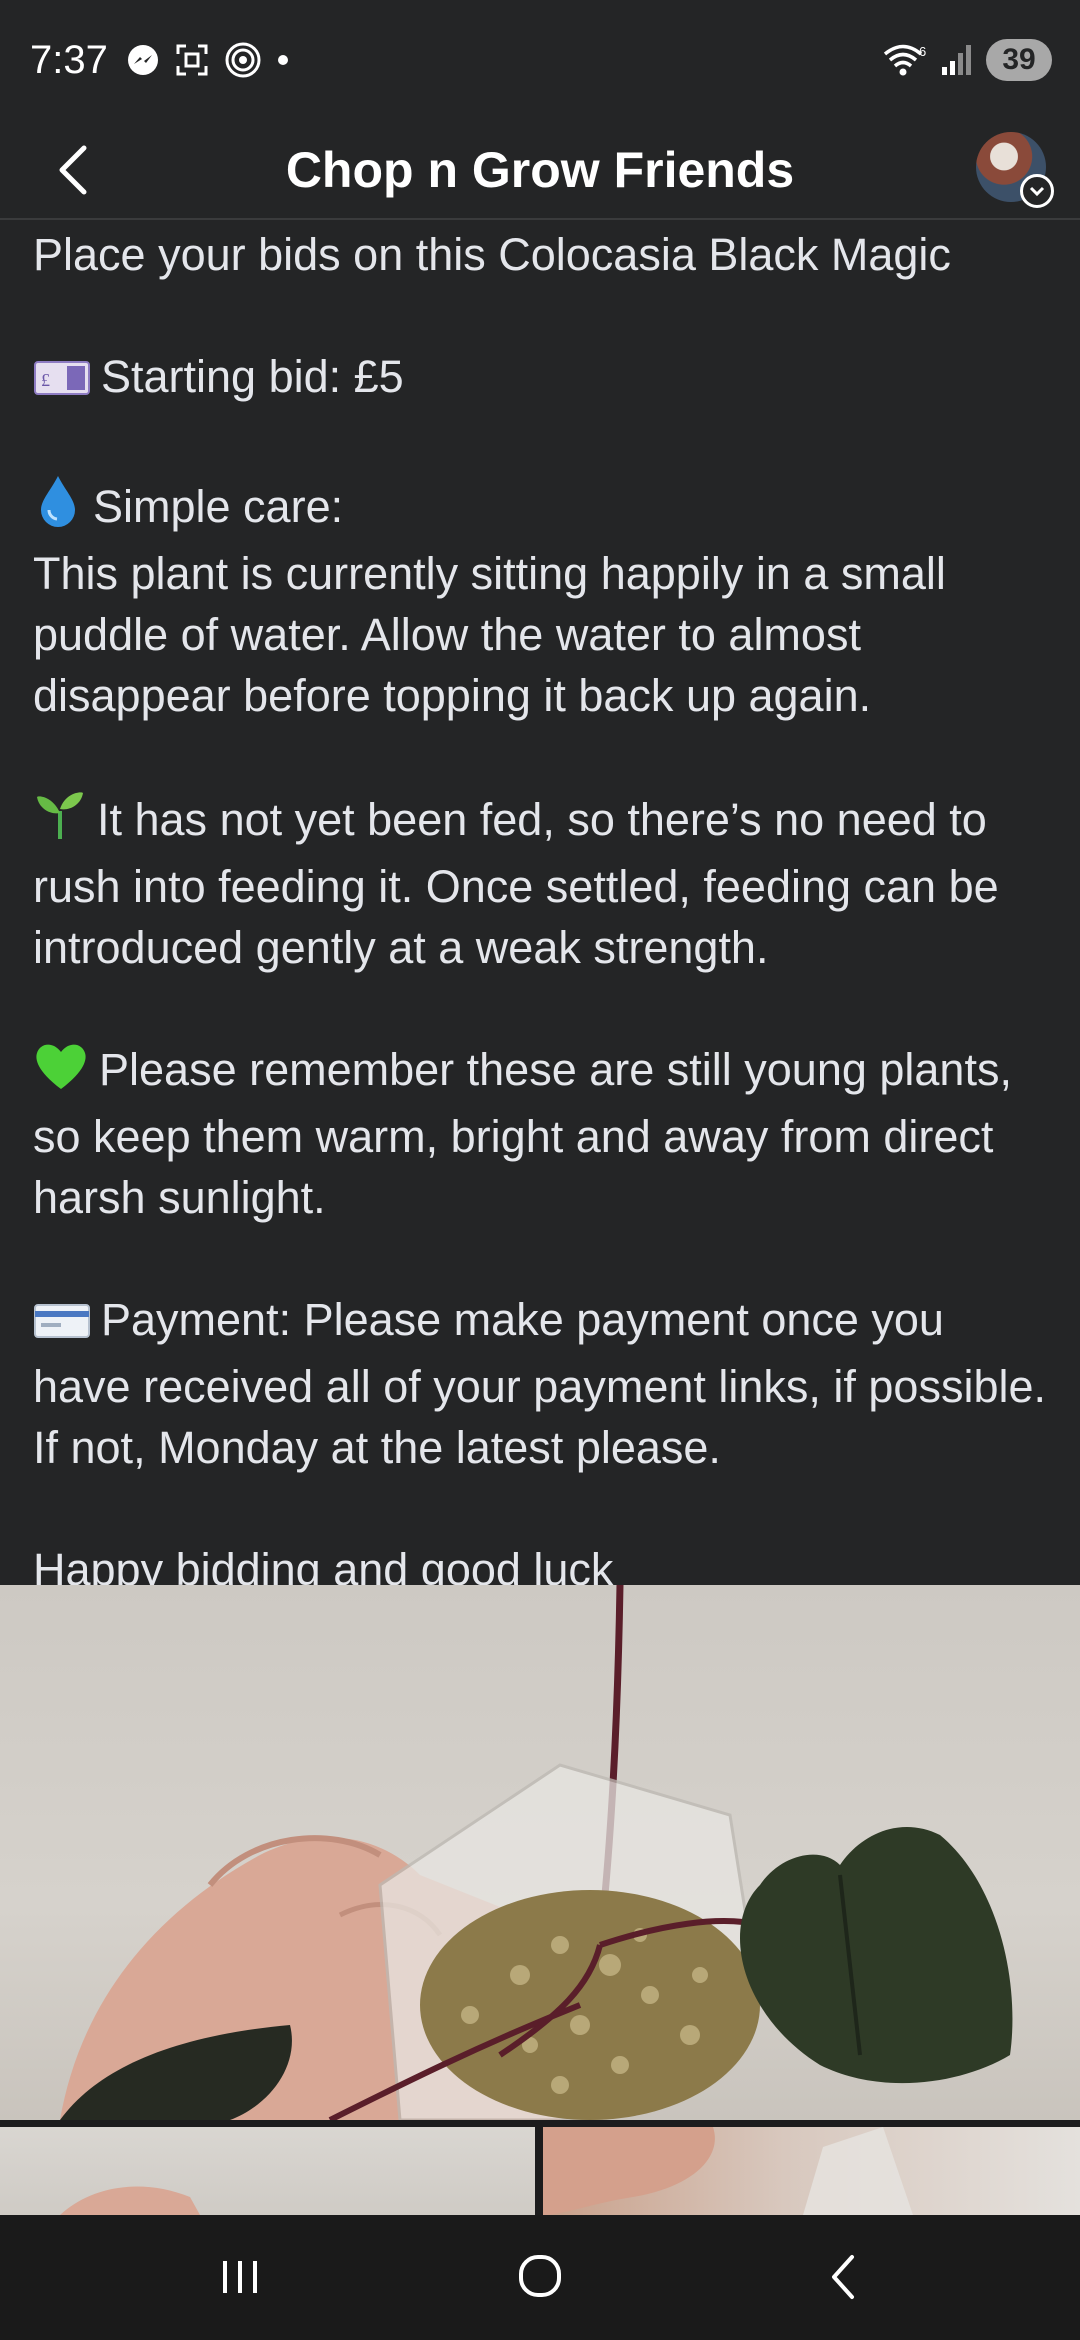 The height and width of the screenshot is (2340, 1080). I want to click on recents-icon, so click(240, 2277).